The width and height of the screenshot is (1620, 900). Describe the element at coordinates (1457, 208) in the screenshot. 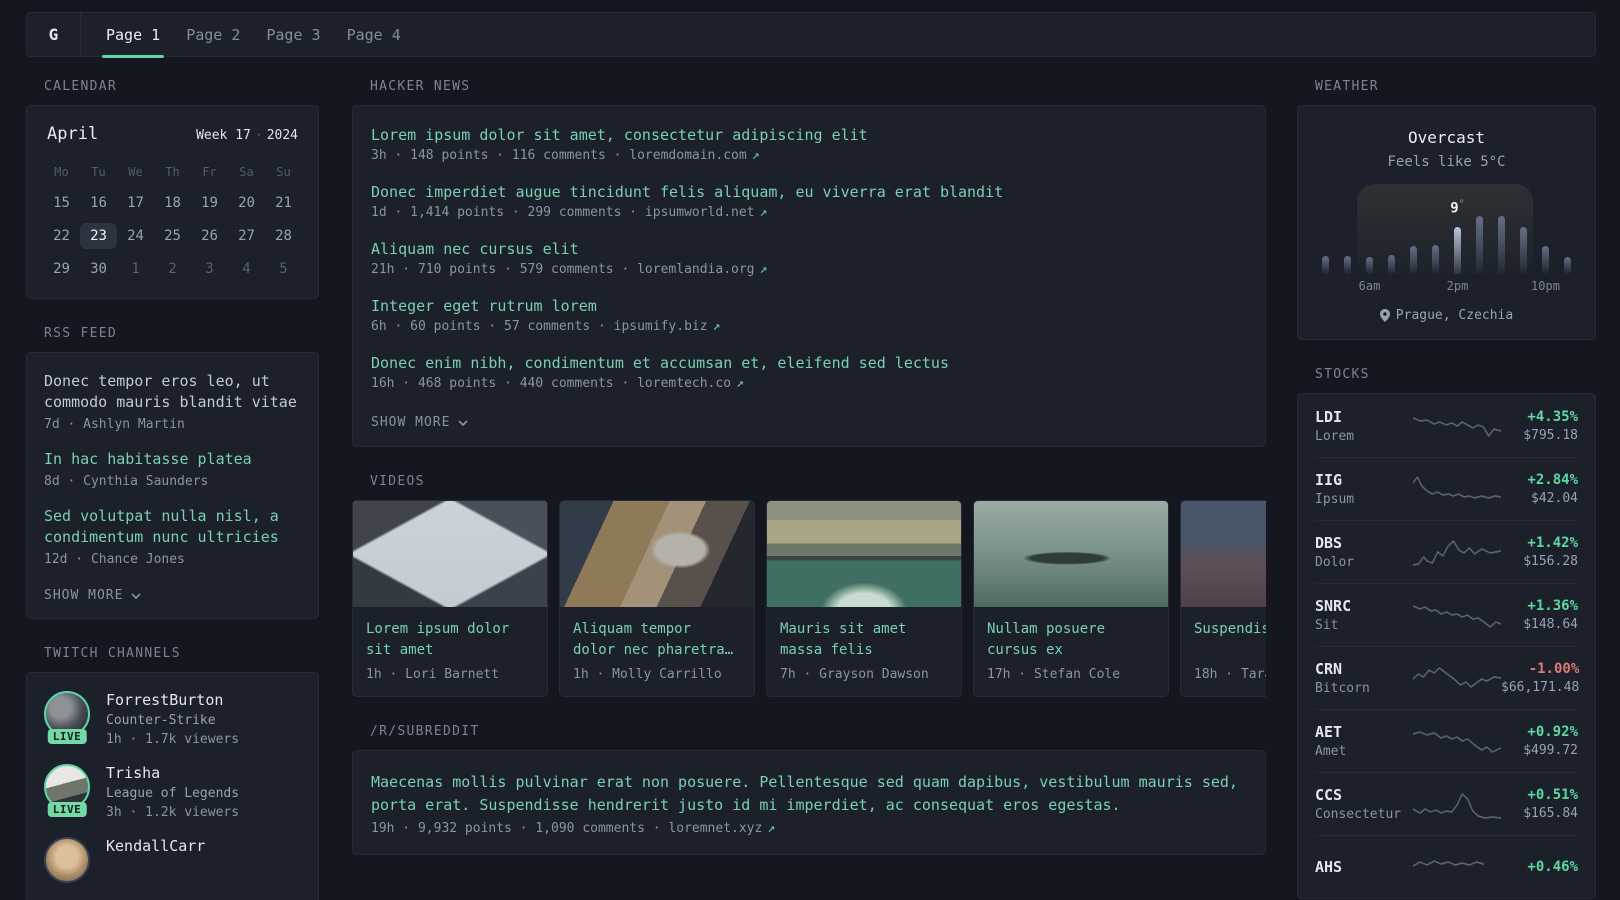

I see `current-temperature-label: 9°` at that location.